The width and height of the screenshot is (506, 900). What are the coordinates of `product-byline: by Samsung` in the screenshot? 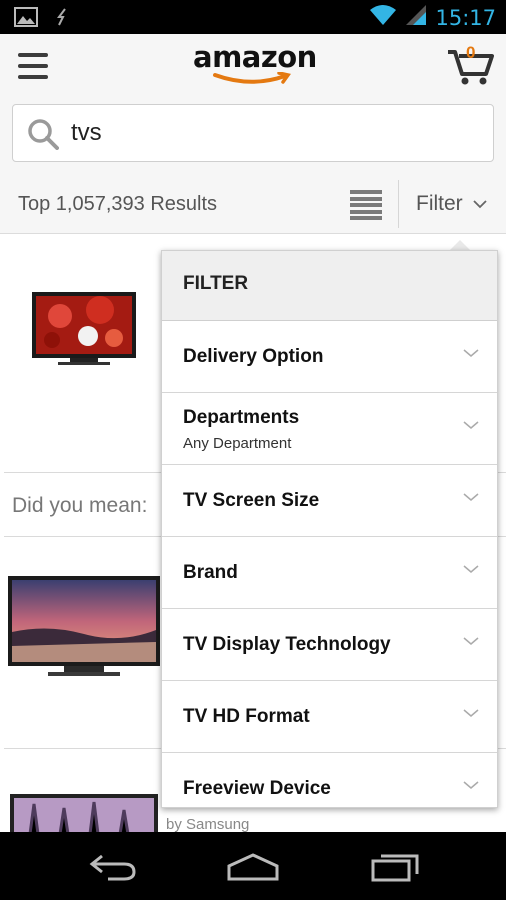 It's located at (208, 824).